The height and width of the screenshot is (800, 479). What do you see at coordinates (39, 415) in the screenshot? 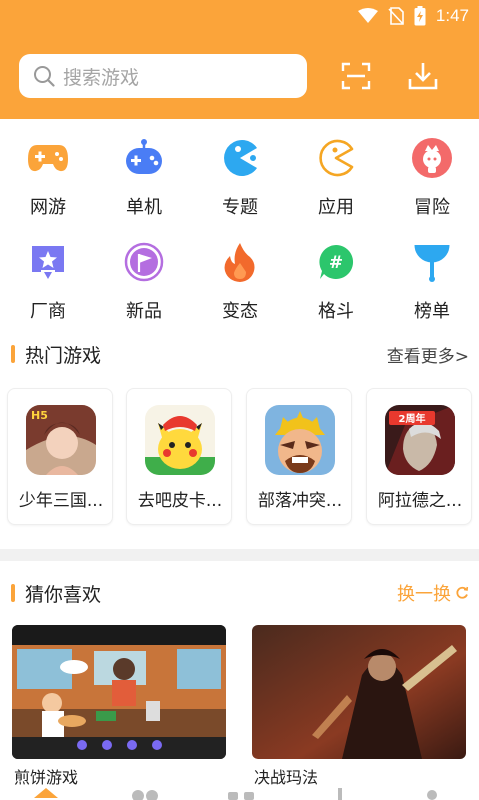
I see `svg-text: H5` at bounding box center [39, 415].